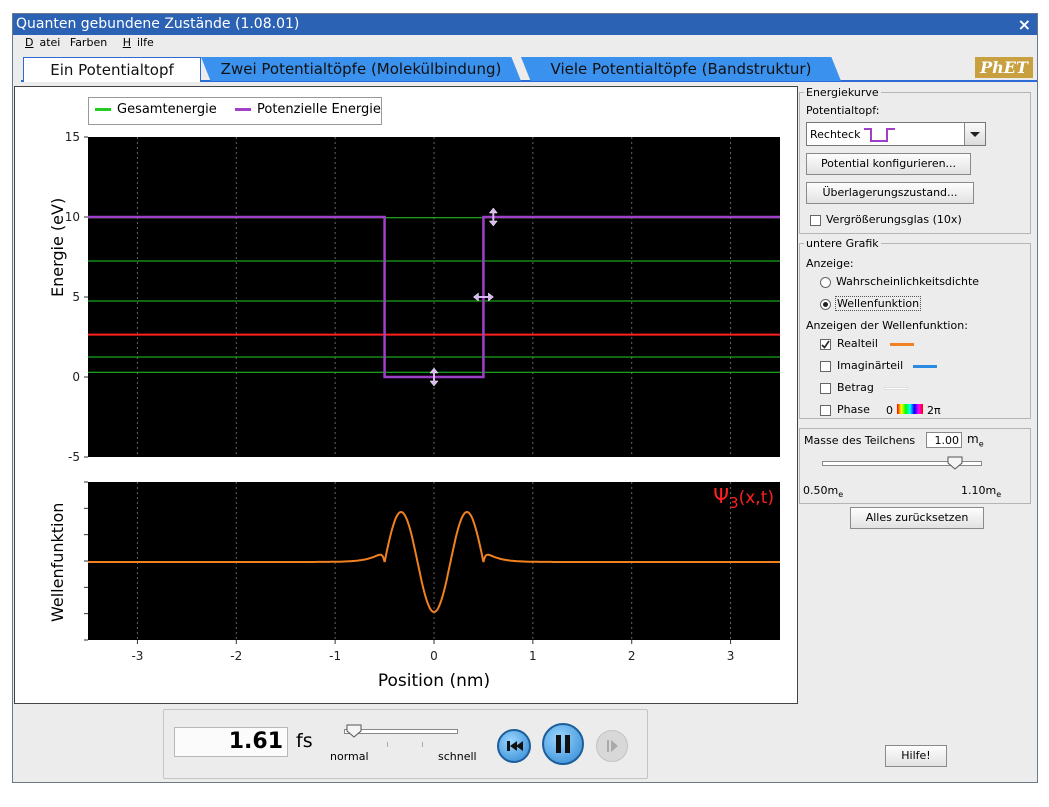 The height and width of the screenshot is (807, 1049). I want to click on phase-color-bar, so click(910, 409).